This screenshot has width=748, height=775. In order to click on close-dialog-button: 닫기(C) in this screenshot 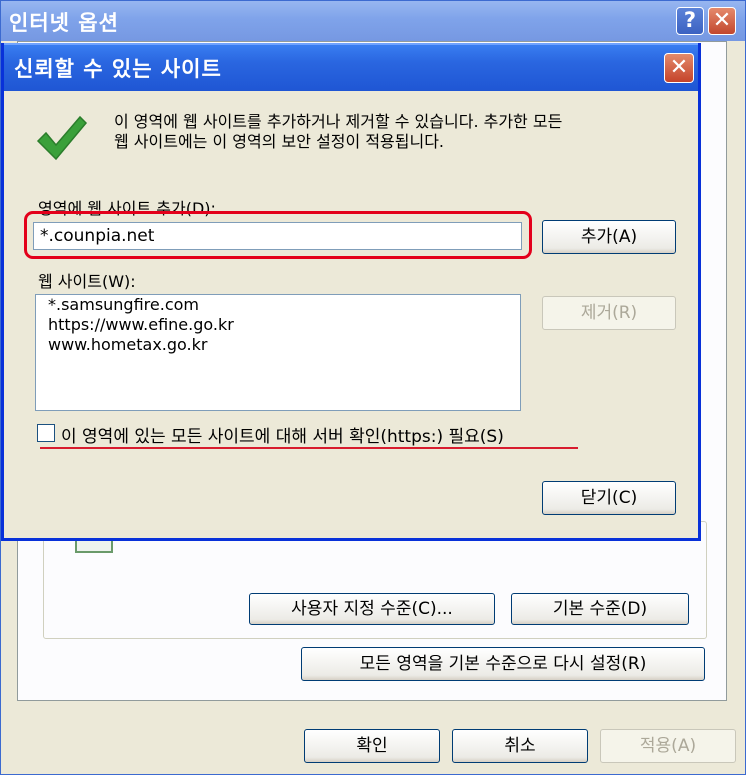, I will do `click(609, 498)`.